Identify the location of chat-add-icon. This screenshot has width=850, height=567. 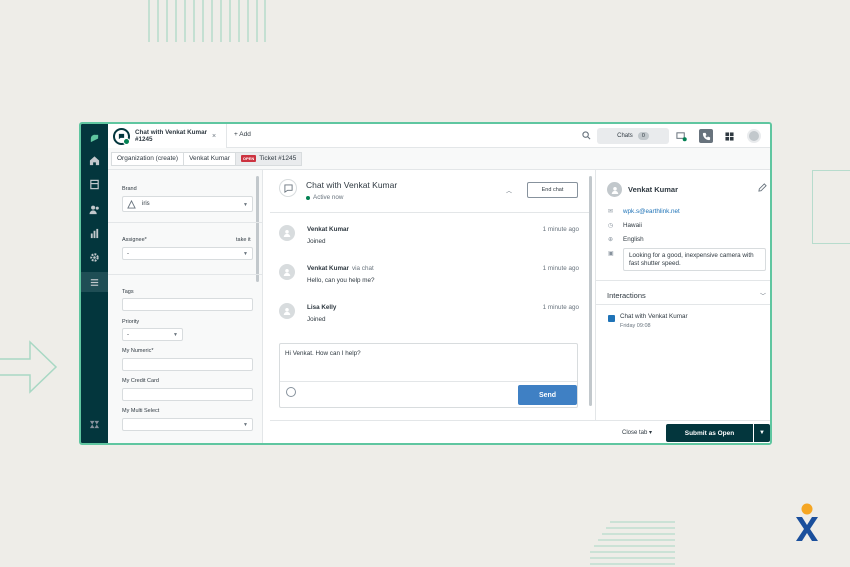
(681, 136).